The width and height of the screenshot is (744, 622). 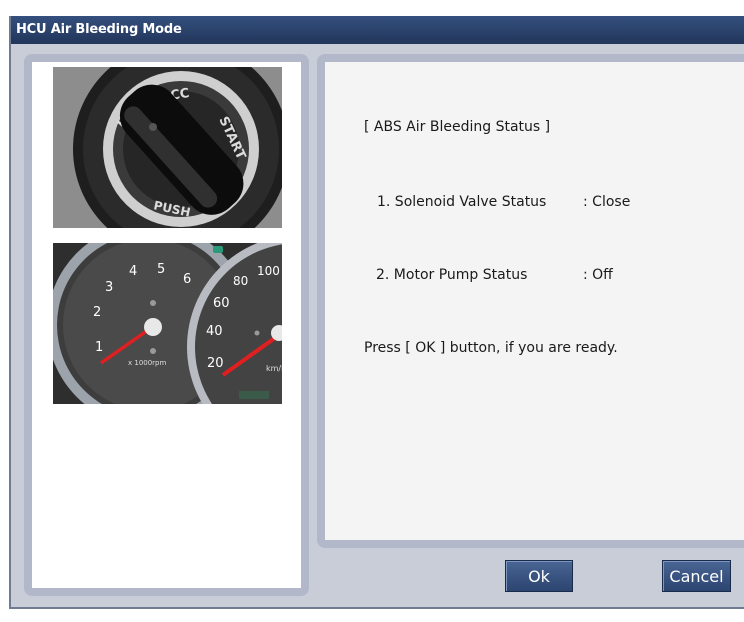 I want to click on speed-unit: km/h, so click(x=274, y=368).